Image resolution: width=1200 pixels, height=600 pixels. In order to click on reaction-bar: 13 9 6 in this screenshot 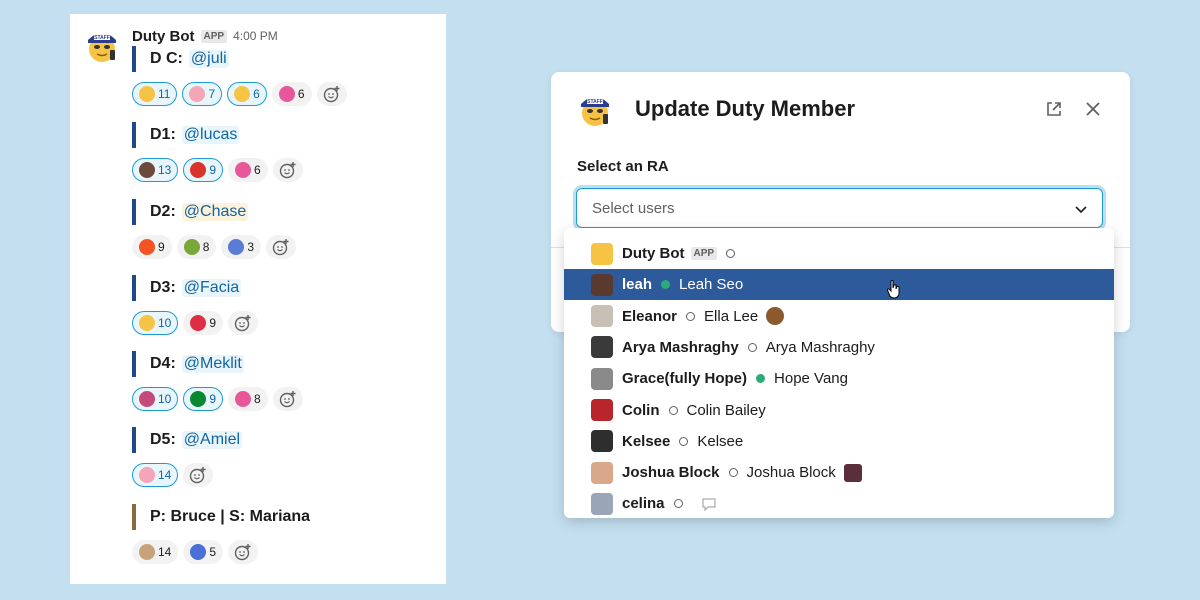, I will do `click(217, 170)`.